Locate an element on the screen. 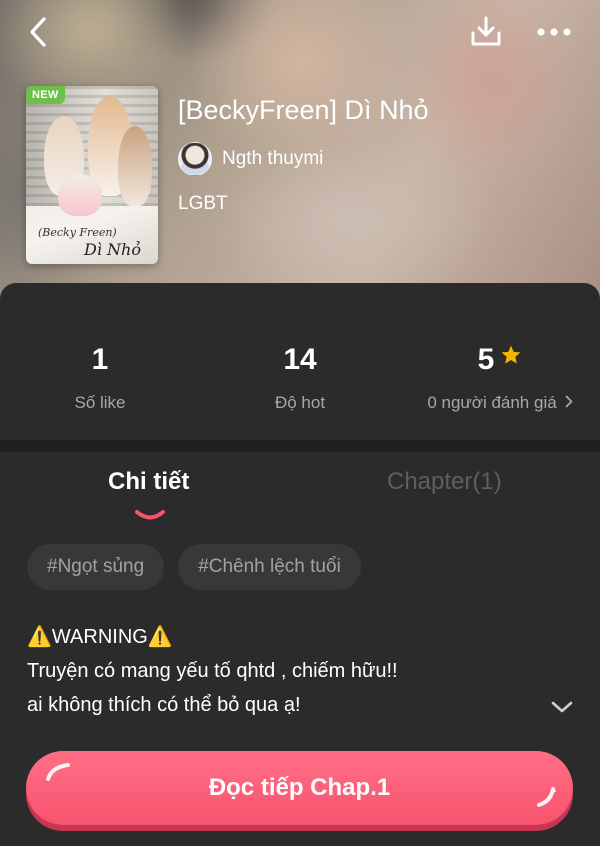 The image size is (600, 846). hot-label: Độ hot is located at coordinates (300, 402).